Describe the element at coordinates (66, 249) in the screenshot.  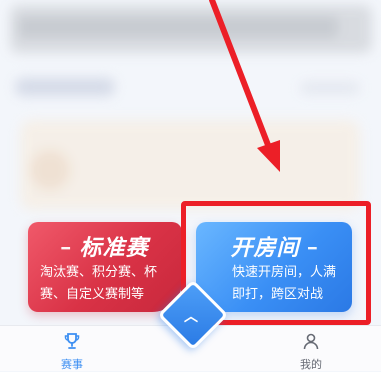
I see `dash-decoration-left: ━` at that location.